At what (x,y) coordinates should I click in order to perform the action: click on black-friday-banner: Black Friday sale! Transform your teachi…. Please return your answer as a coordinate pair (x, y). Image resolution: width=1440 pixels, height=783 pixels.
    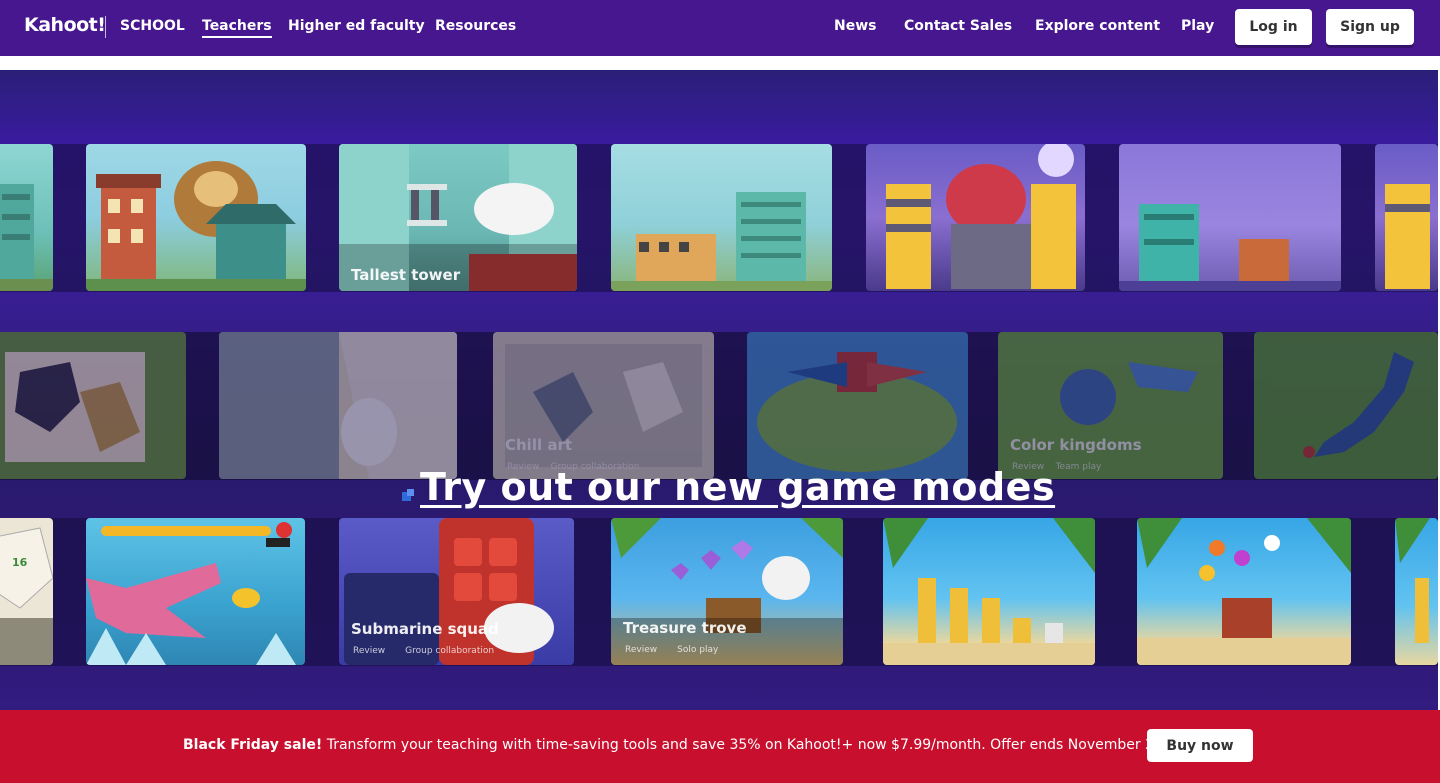
    Looking at the image, I should click on (720, 746).